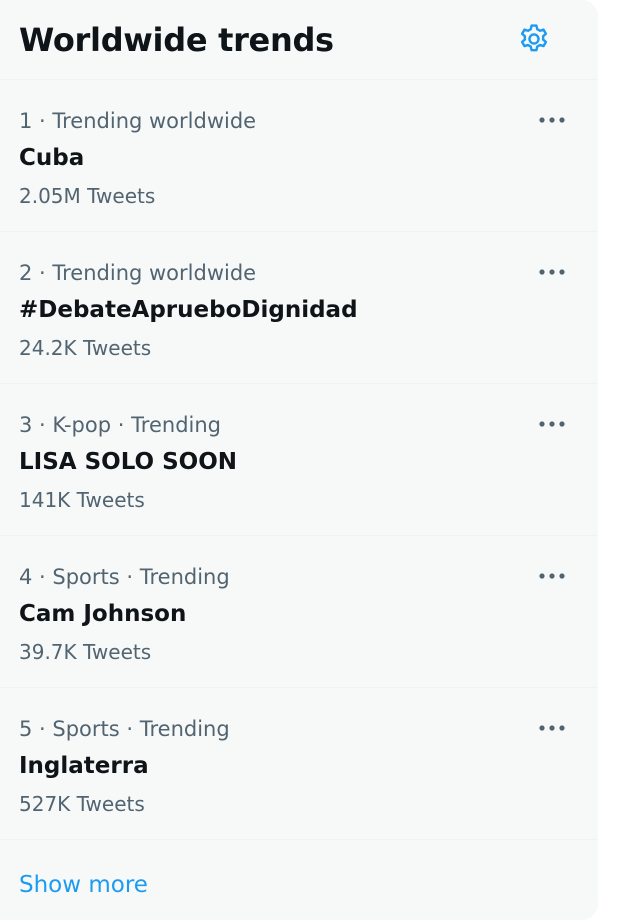 This screenshot has width=620, height=920. I want to click on gear-icon, so click(534, 38).